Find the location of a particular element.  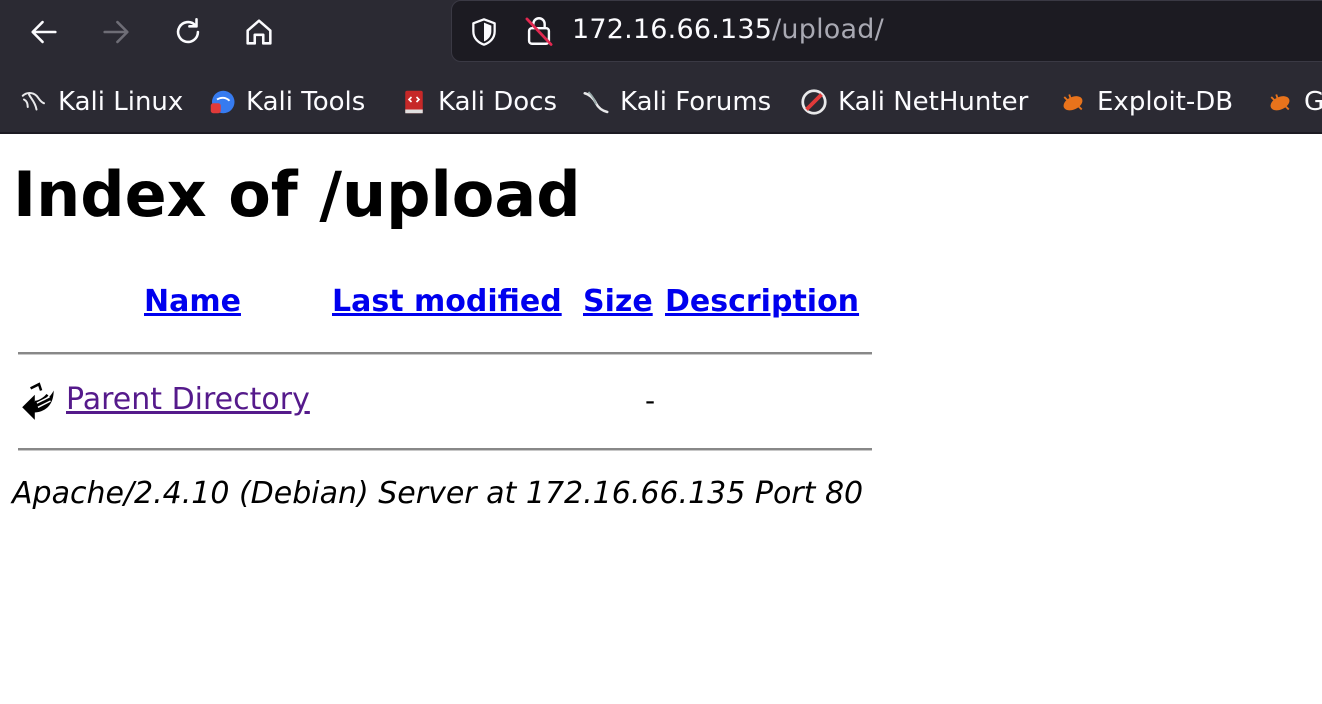

bookmark-kali-nethunter: Kali NetHunter is located at coordinates (913, 102).